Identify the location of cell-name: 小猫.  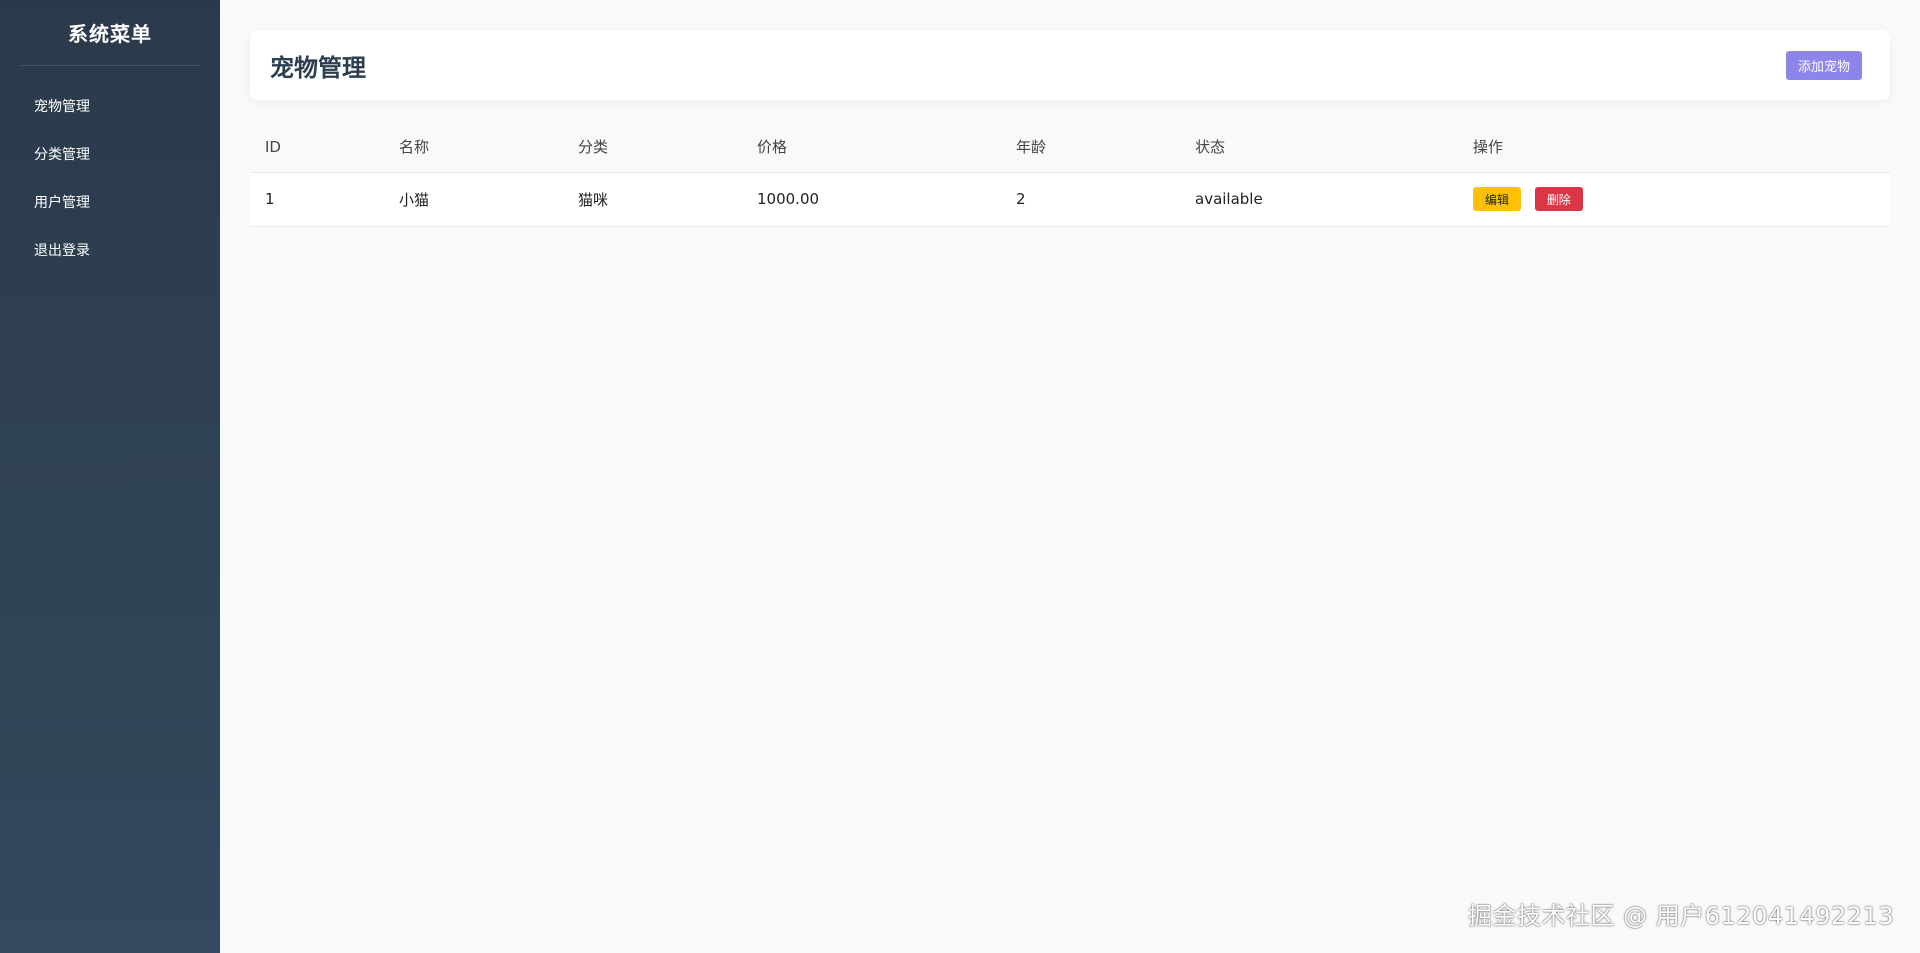
(473, 199).